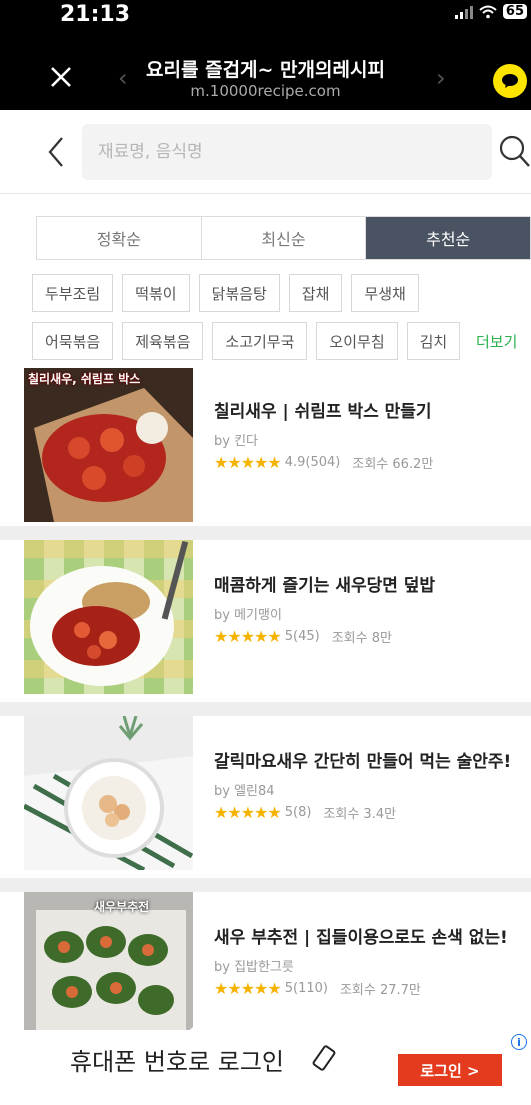 This screenshot has width=531, height=1105. Describe the element at coordinates (364, 412) in the screenshot. I see `recipe-title: 칠리새우 | 쉬림프 박스 만들기` at that location.